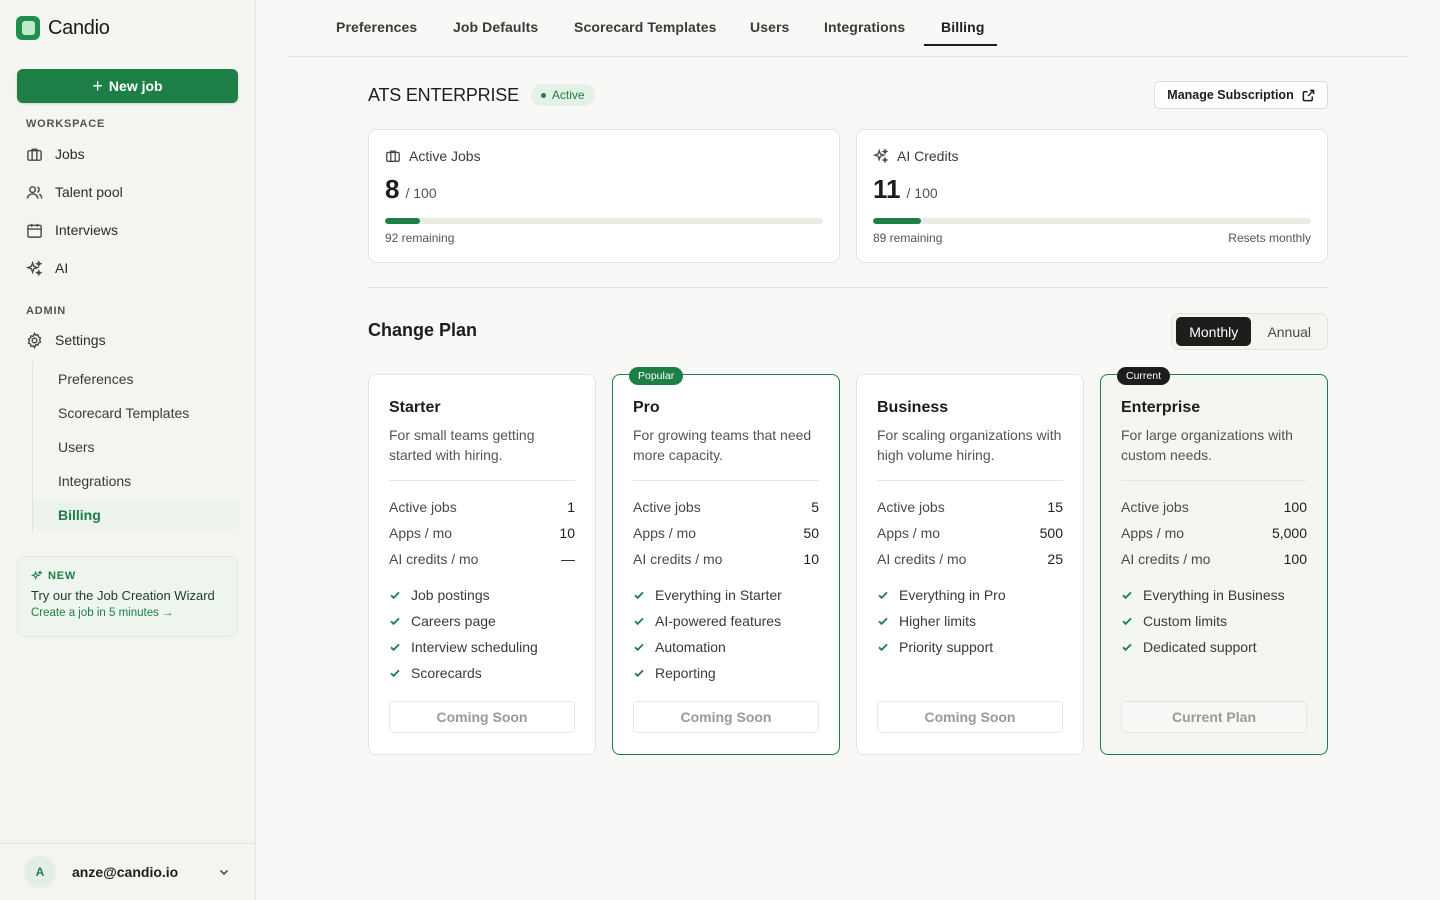 The image size is (1440, 900). What do you see at coordinates (1289, 331) in the screenshot?
I see `billing-option-annual: Annual` at bounding box center [1289, 331].